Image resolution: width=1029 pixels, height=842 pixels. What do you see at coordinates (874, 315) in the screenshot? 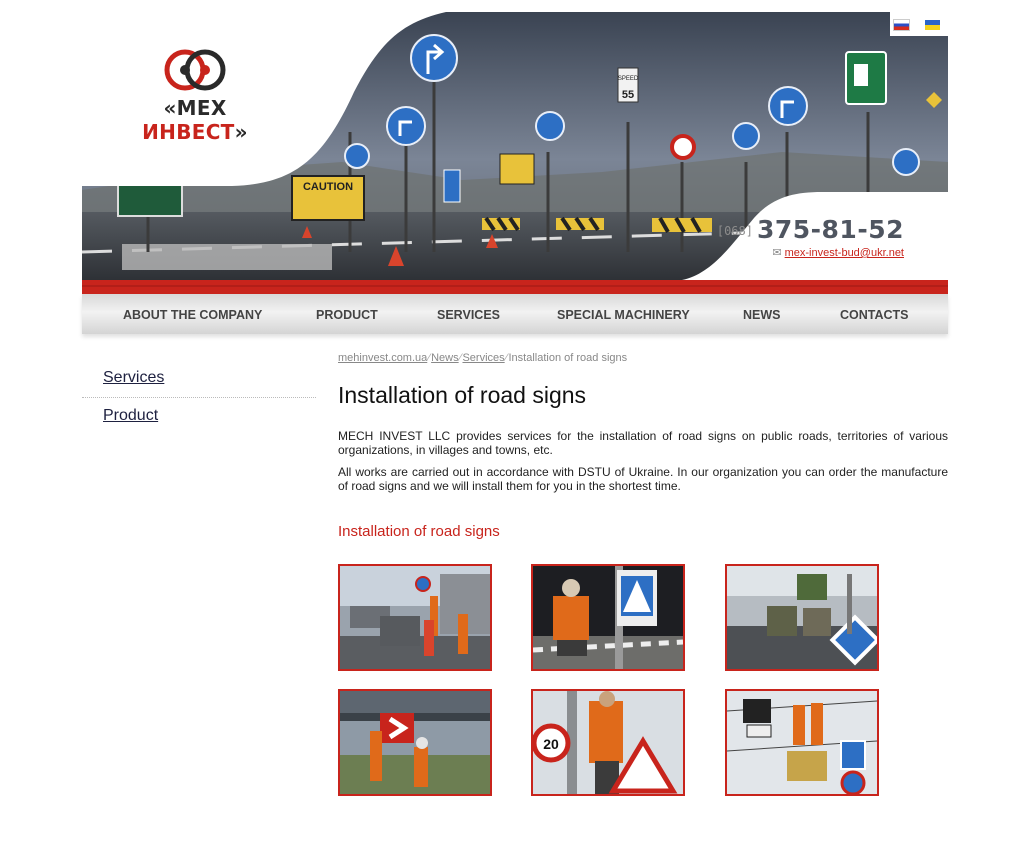
I see `nav-item-contacts: CONTACTS` at bounding box center [874, 315].